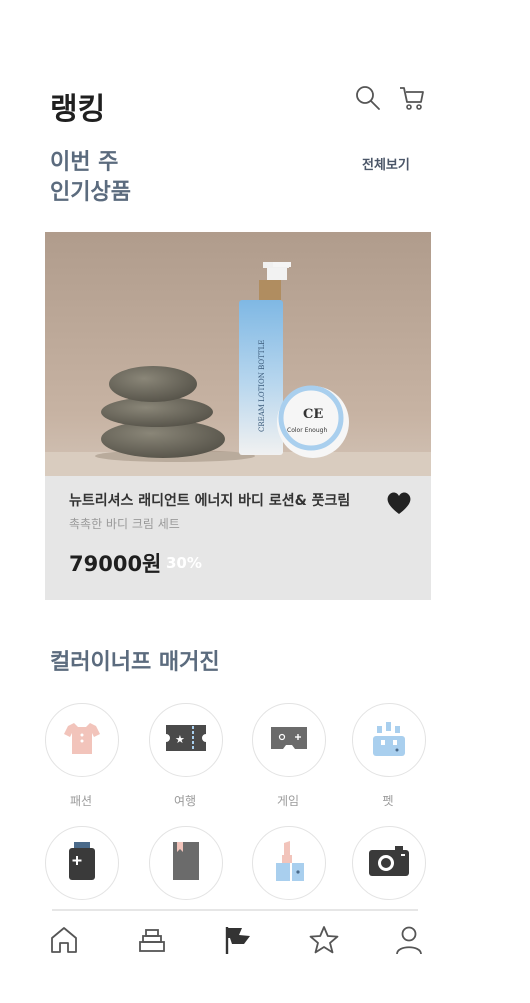 This screenshot has height=1003, width=530. I want to click on cosmetics-icon, so click(289, 863).